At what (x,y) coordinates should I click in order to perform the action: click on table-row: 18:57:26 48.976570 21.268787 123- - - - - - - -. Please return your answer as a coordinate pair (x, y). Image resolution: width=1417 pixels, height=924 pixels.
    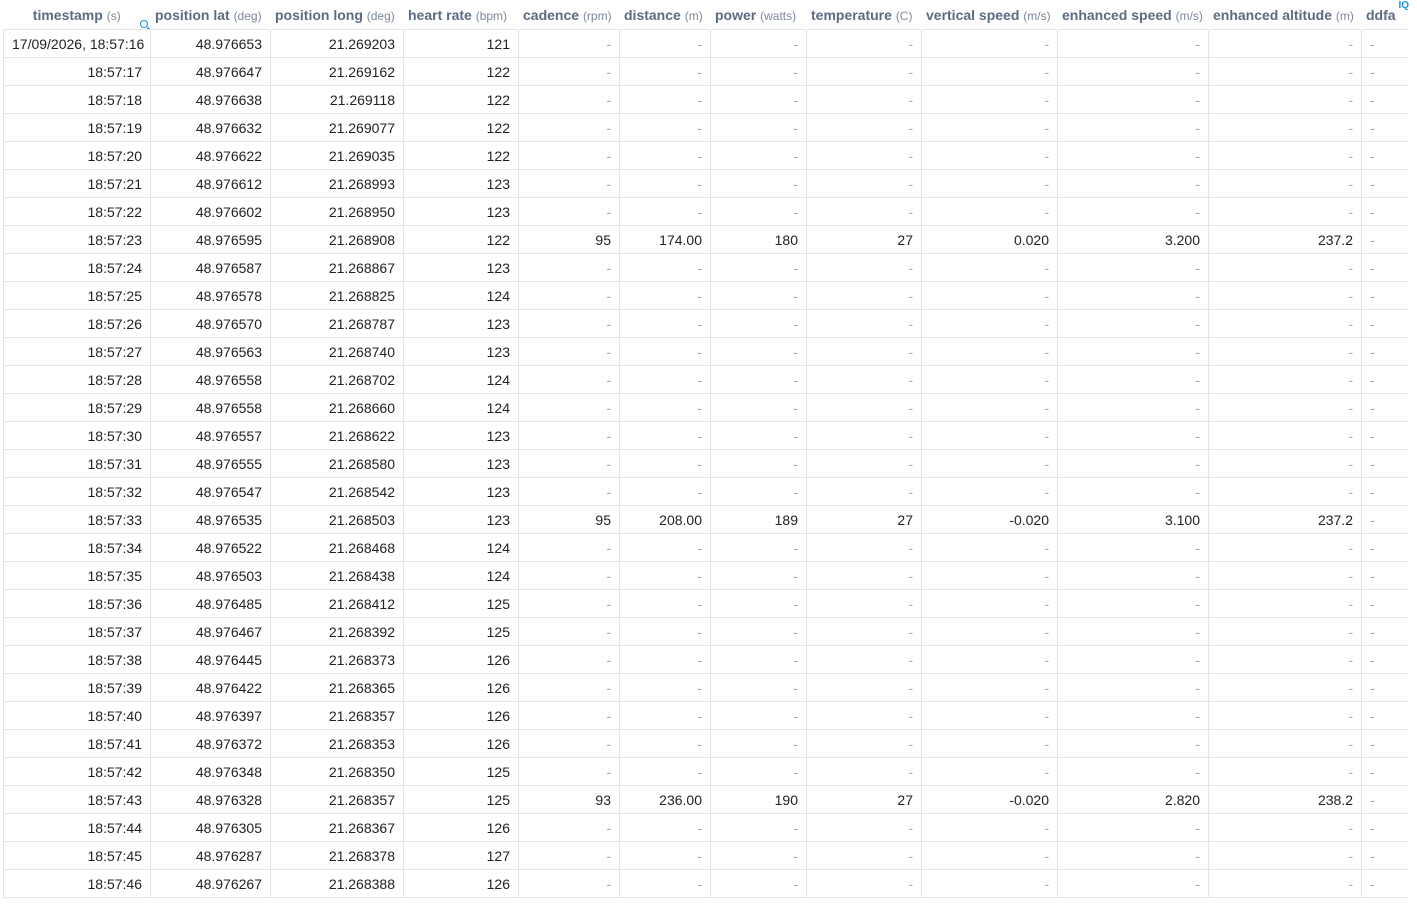
    Looking at the image, I should click on (706, 323).